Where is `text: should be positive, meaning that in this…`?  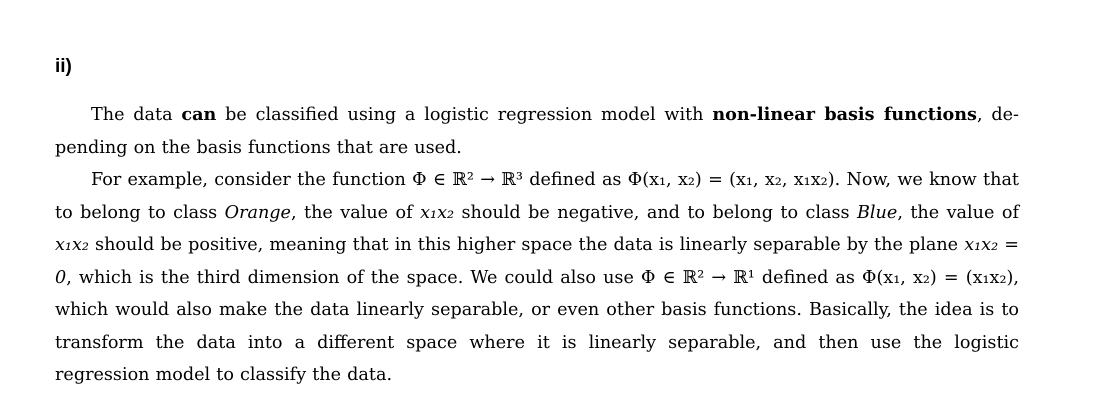
text: should be positive, meaning that in this… is located at coordinates (526, 245).